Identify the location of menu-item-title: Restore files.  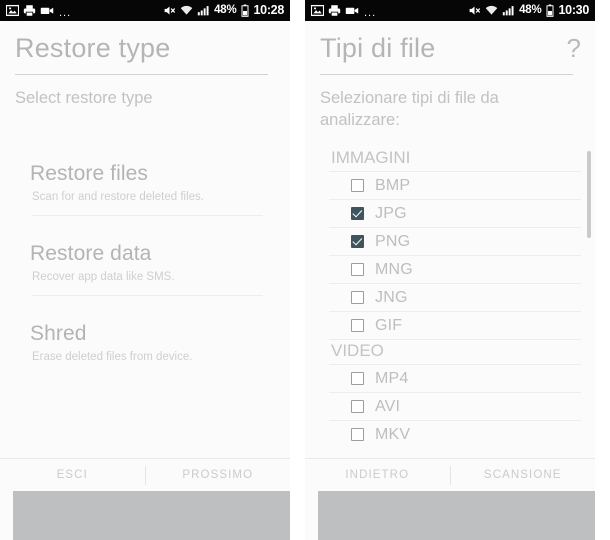
(89, 173).